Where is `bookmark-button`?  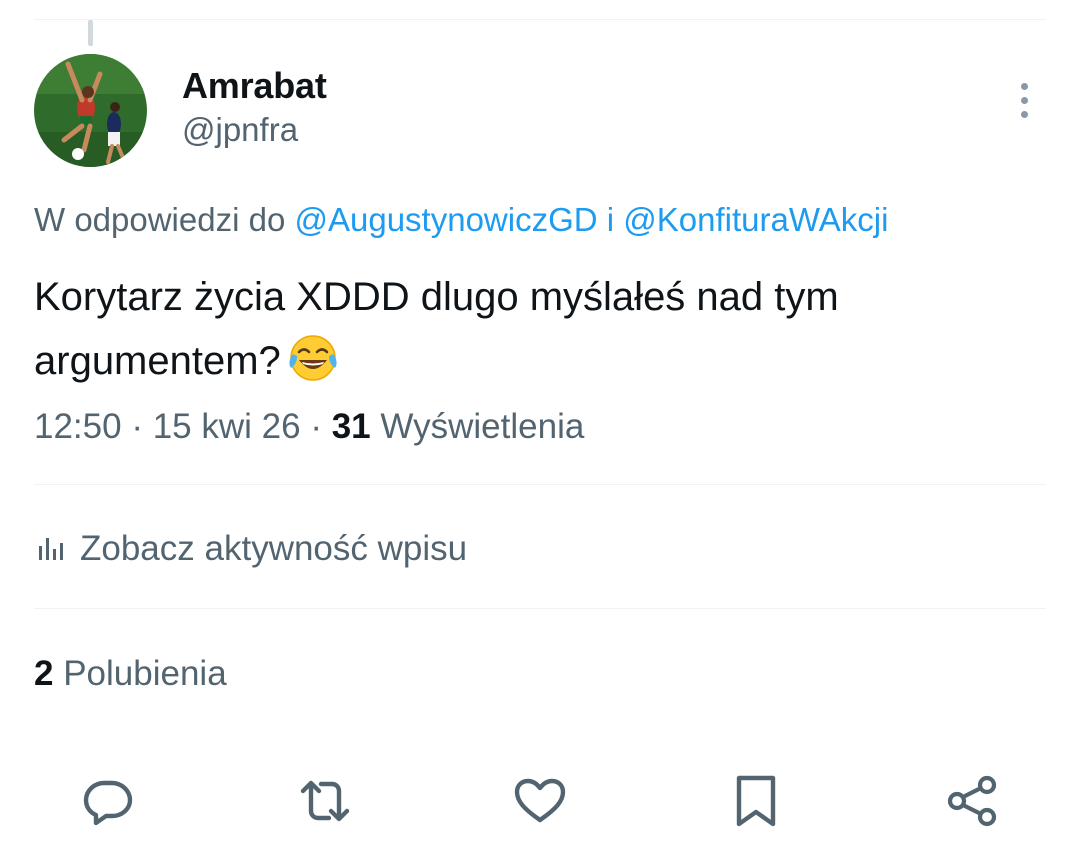 bookmark-button is located at coordinates (756, 803).